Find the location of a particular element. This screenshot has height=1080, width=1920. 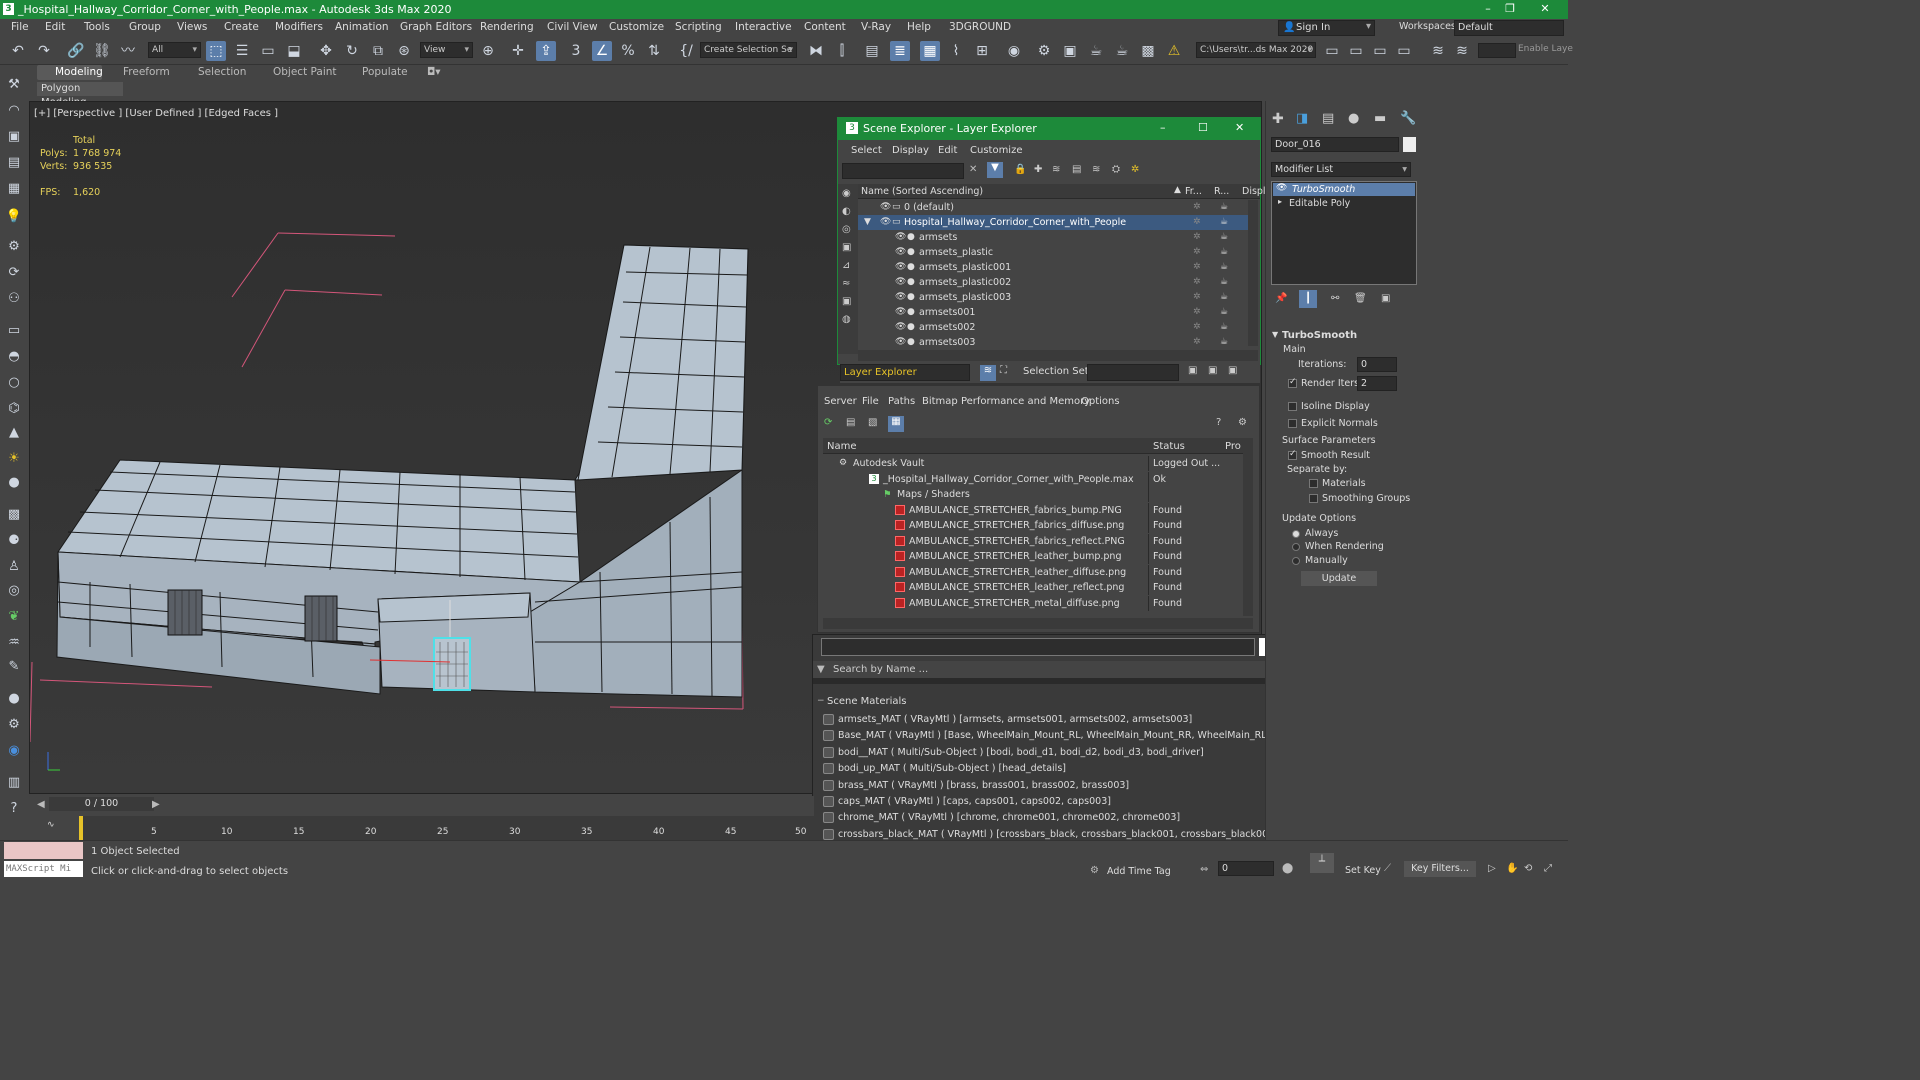

object-row: 👁 ● armsets_plastic002 ✲ ☕ is located at coordinates (1053, 282).